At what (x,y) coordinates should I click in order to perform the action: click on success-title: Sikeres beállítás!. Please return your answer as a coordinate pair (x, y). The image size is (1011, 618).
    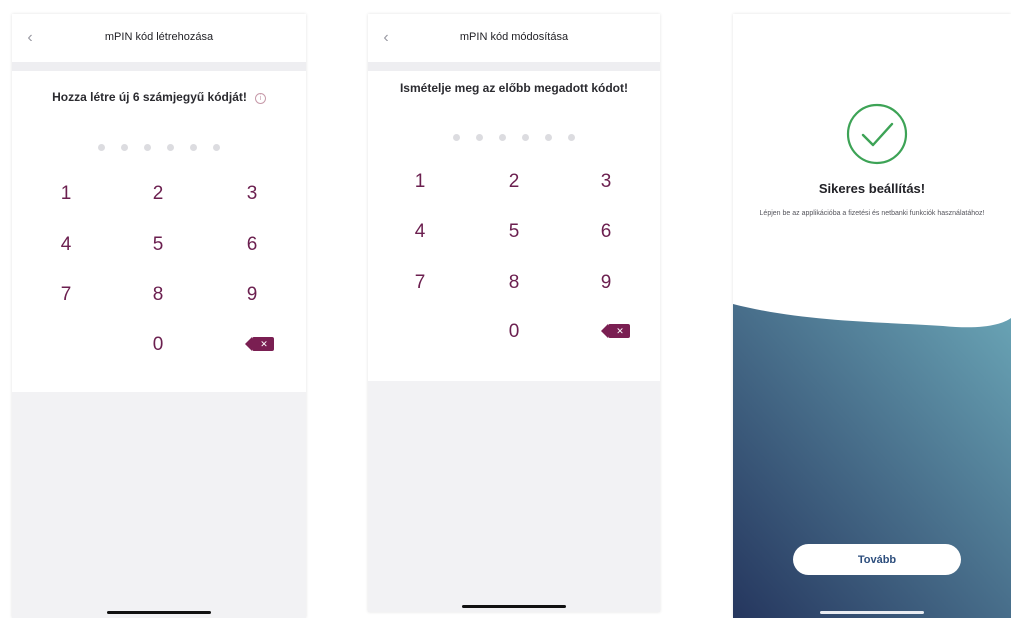
    Looking at the image, I should click on (872, 188).